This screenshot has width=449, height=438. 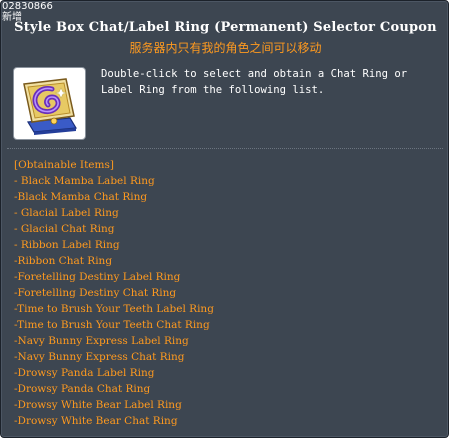 What do you see at coordinates (63, 261) in the screenshot?
I see `list-item: -Ribbon Chat Ring` at bounding box center [63, 261].